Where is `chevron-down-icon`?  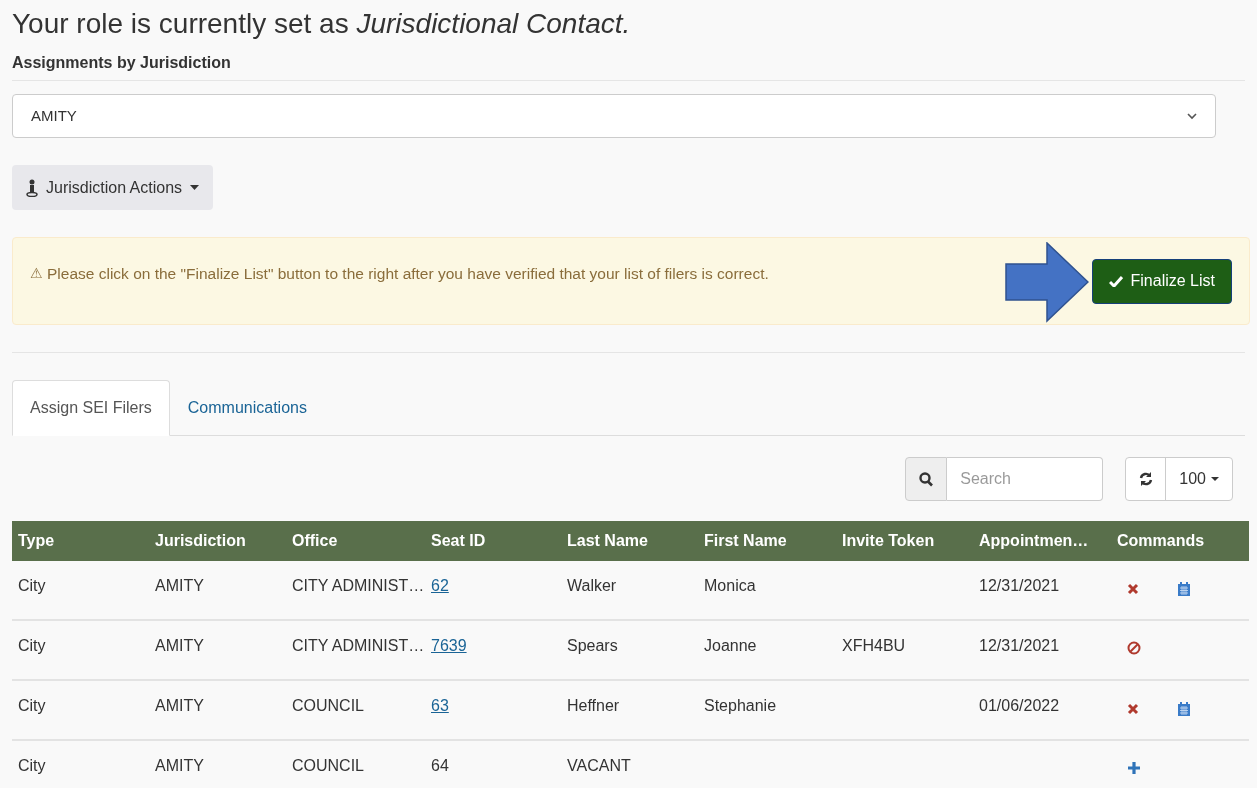 chevron-down-icon is located at coordinates (1192, 116).